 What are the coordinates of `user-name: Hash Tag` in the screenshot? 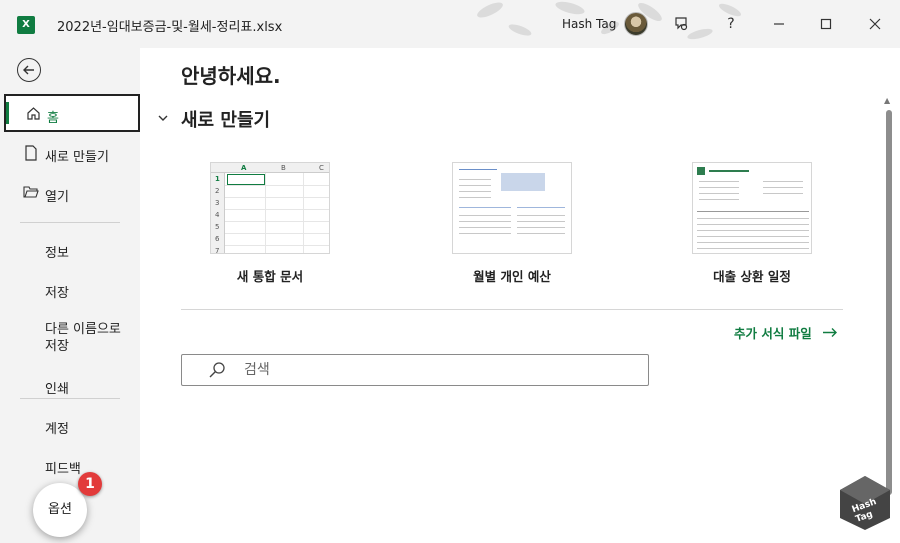 It's located at (589, 24).